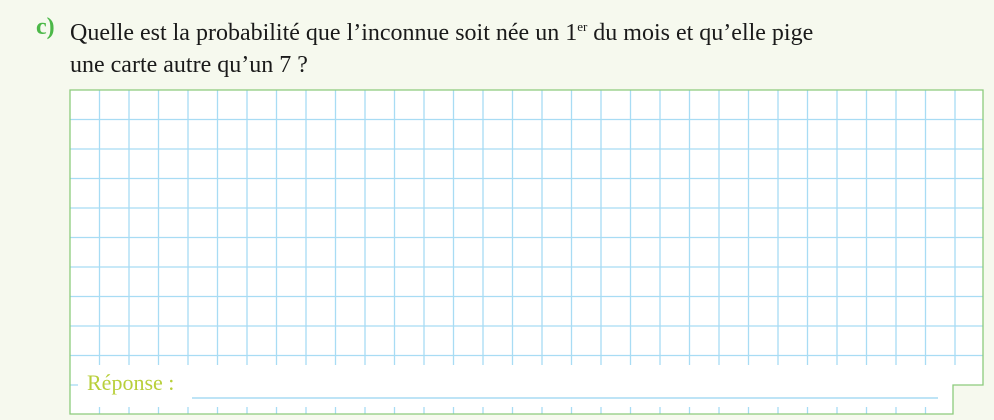 The image size is (994, 420). What do you see at coordinates (131, 382) in the screenshot?
I see `answer-label: Réponse :` at bounding box center [131, 382].